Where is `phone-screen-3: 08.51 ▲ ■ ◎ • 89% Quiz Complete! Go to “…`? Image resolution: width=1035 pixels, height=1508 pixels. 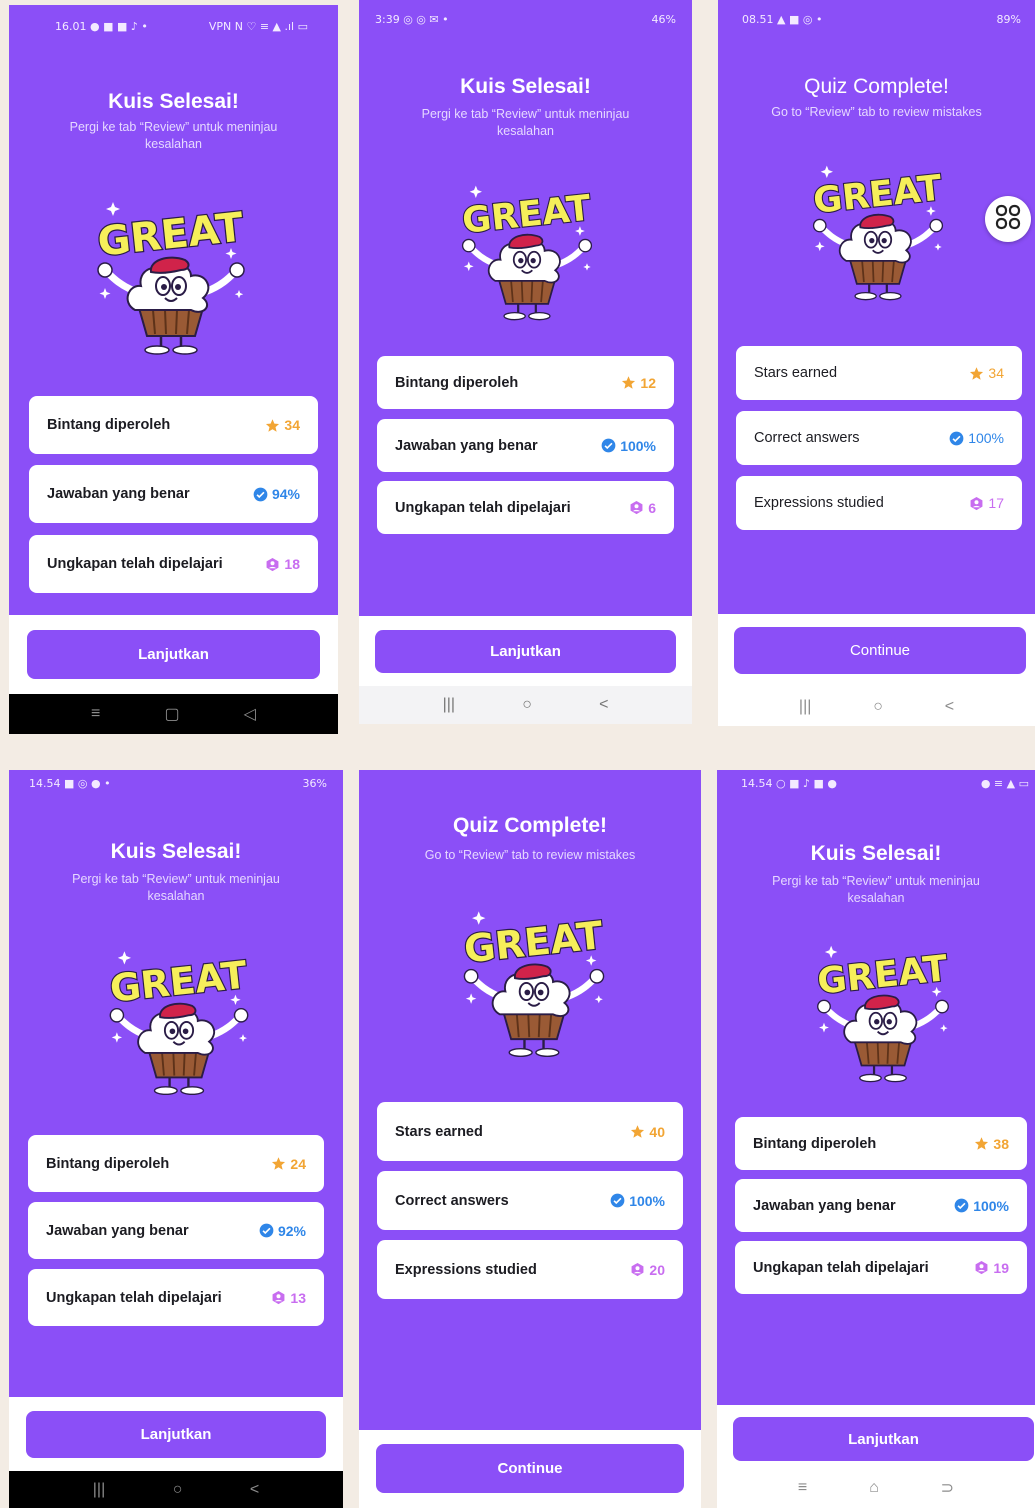
phone-screen-3: 08.51 ▲ ■ ◎ • 89% Quiz Complete! Go to “… is located at coordinates (876, 363).